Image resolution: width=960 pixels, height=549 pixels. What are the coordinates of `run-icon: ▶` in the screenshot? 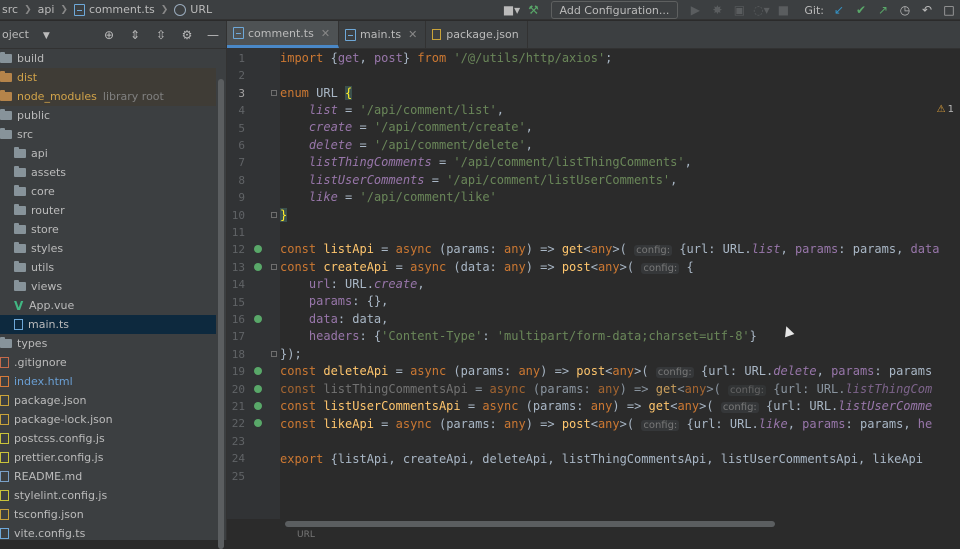 It's located at (695, 10).